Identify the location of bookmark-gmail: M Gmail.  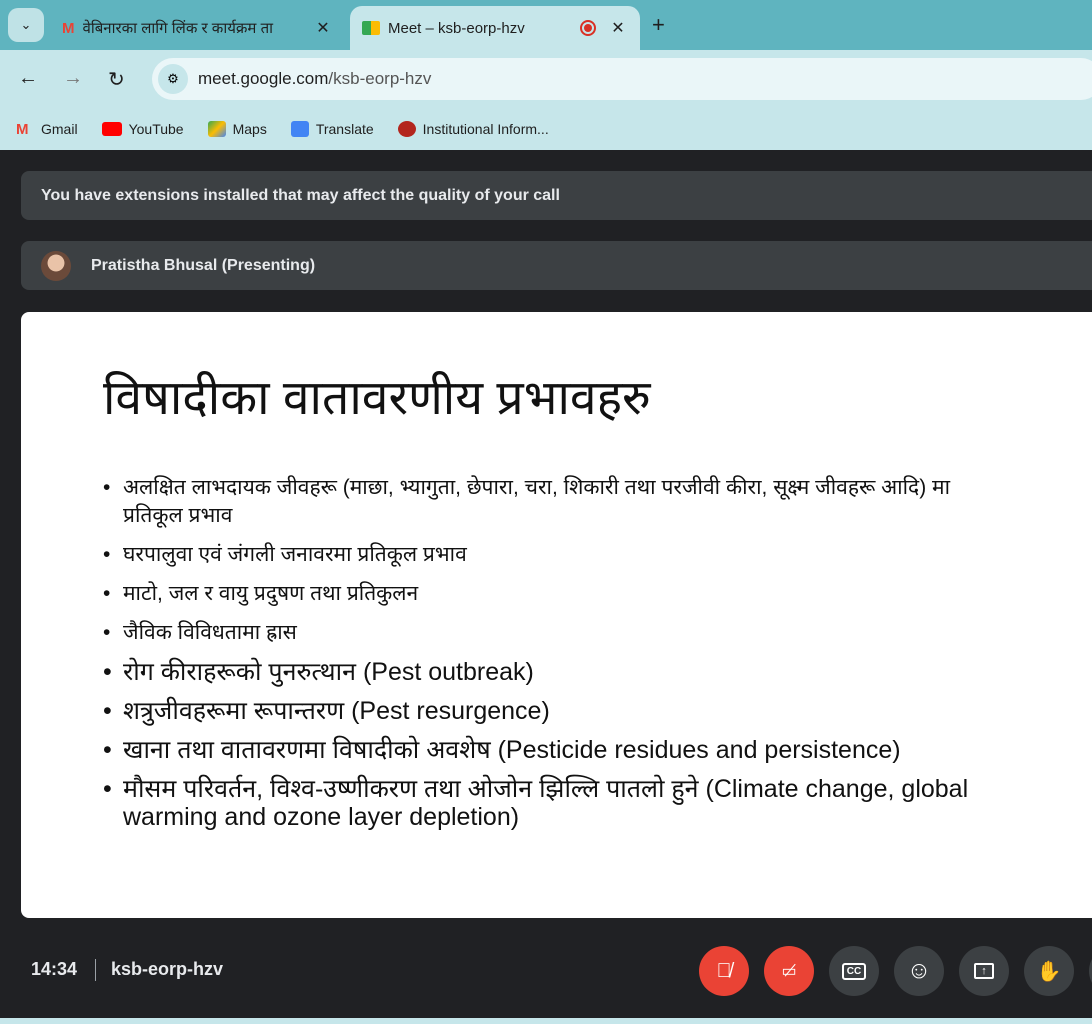
(47, 129).